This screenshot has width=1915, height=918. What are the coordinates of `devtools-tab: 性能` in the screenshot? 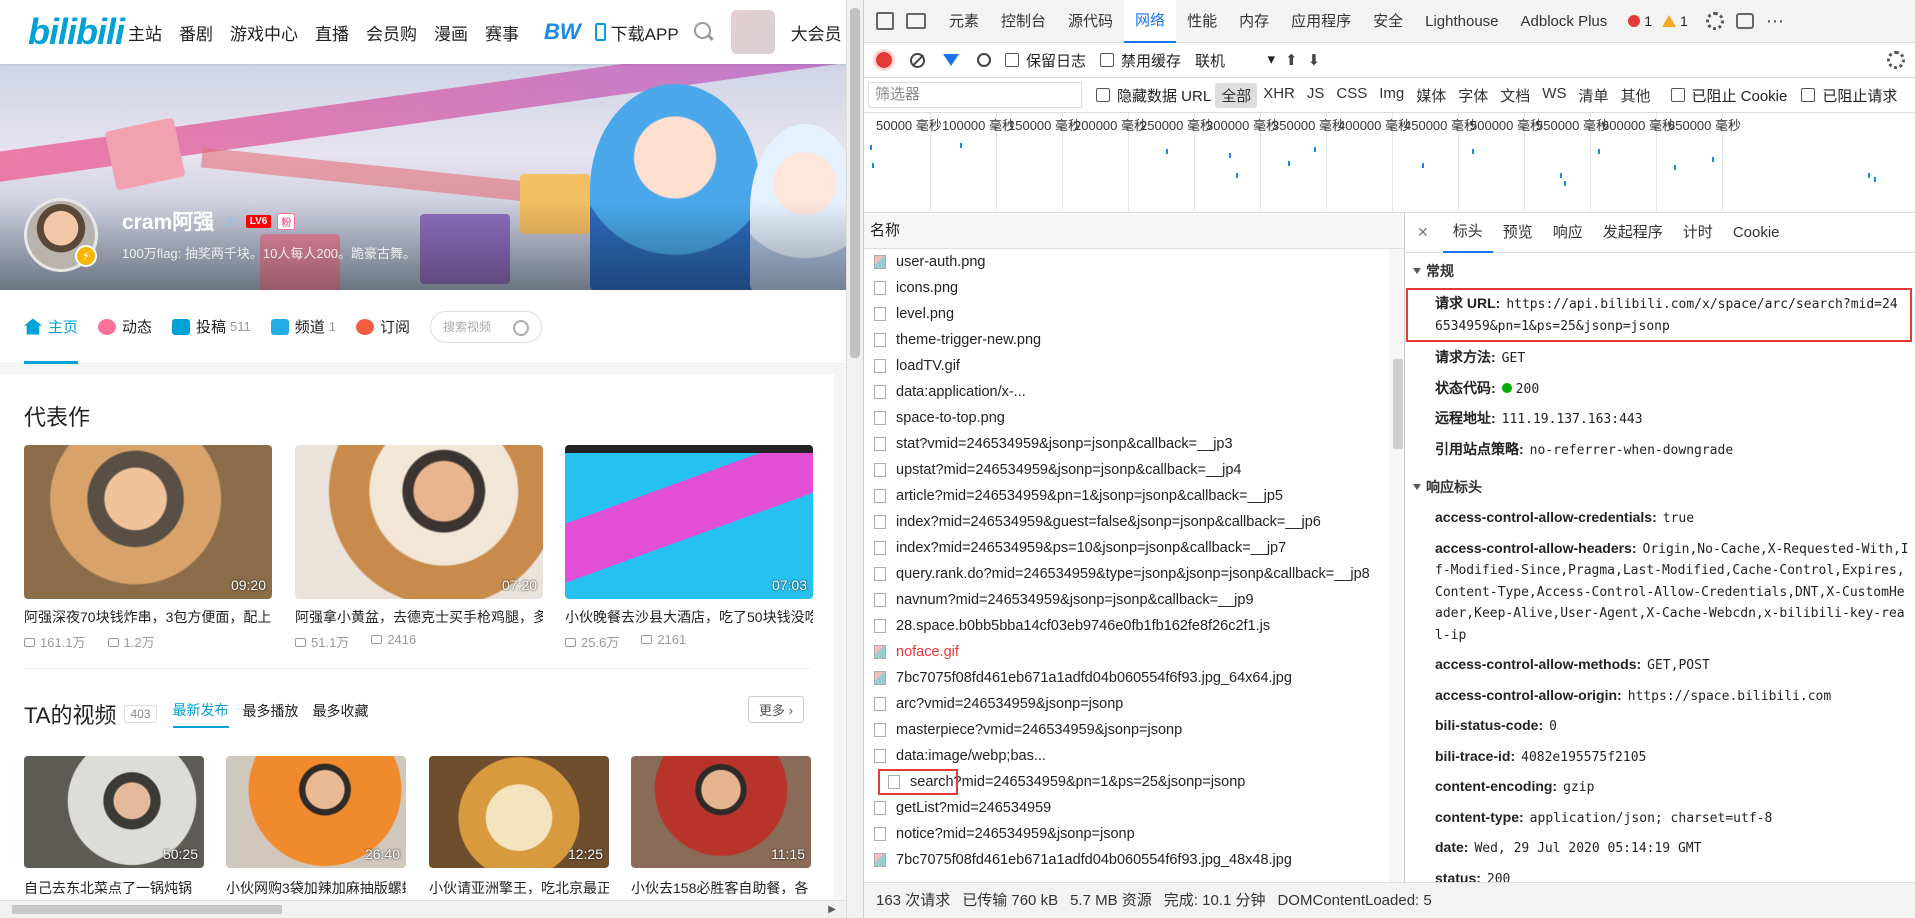 It's located at (1202, 21).